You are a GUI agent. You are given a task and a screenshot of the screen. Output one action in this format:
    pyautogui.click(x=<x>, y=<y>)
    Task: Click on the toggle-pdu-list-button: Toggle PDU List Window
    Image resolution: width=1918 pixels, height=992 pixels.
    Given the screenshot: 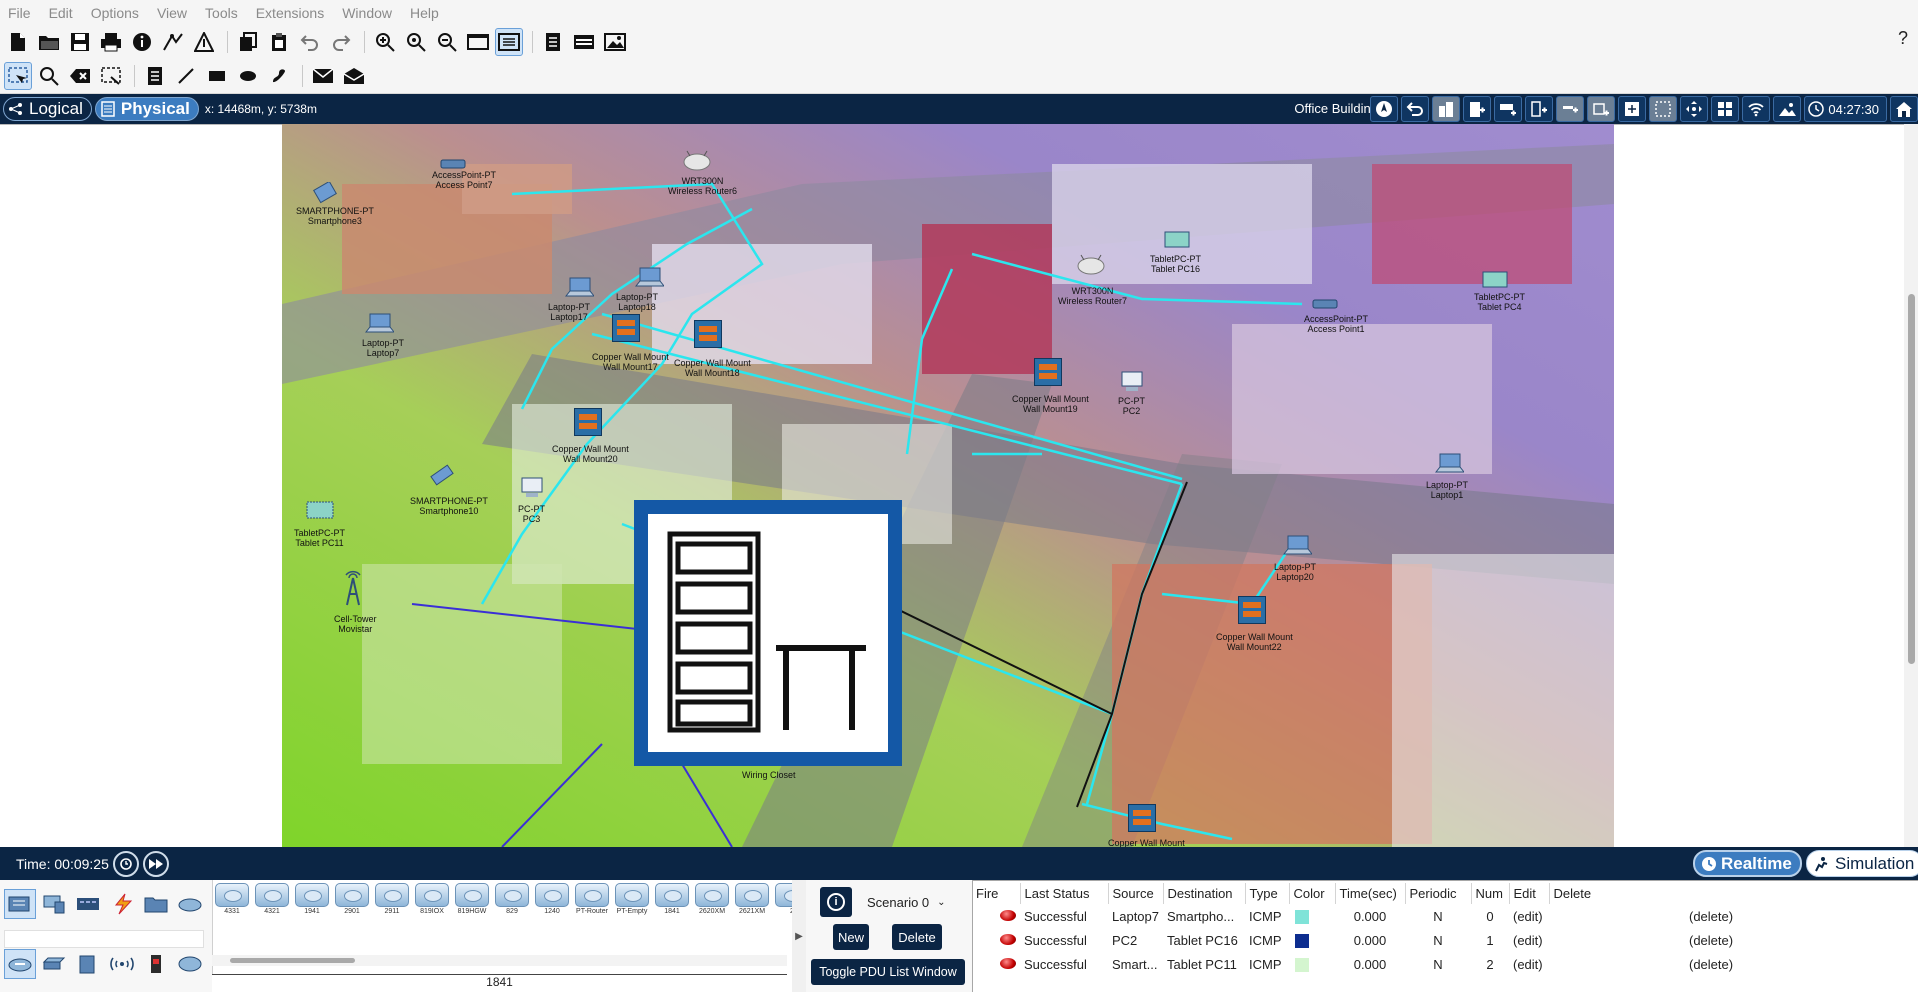 What is the action you would take?
    pyautogui.click(x=888, y=972)
    